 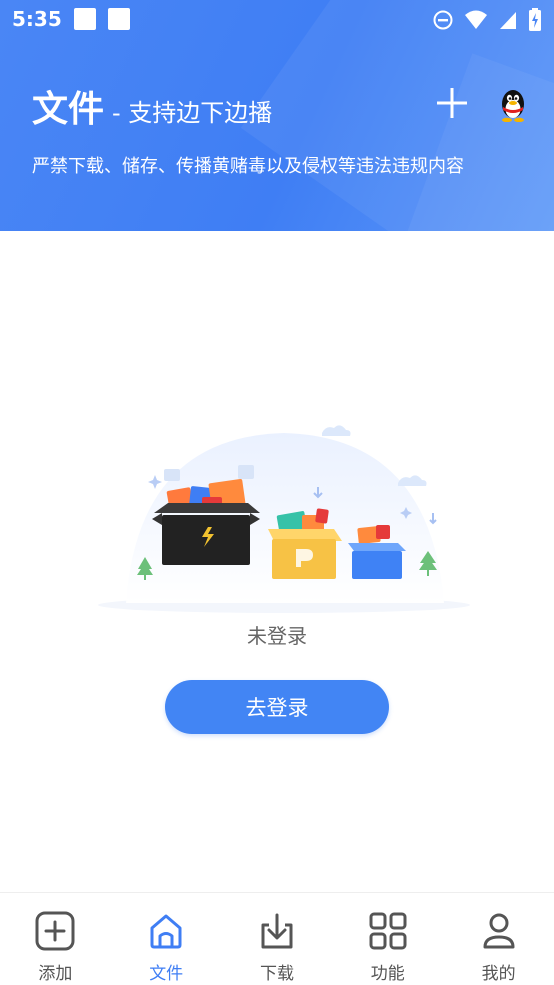 What do you see at coordinates (452, 103) in the screenshot?
I see `plus-icon` at bounding box center [452, 103].